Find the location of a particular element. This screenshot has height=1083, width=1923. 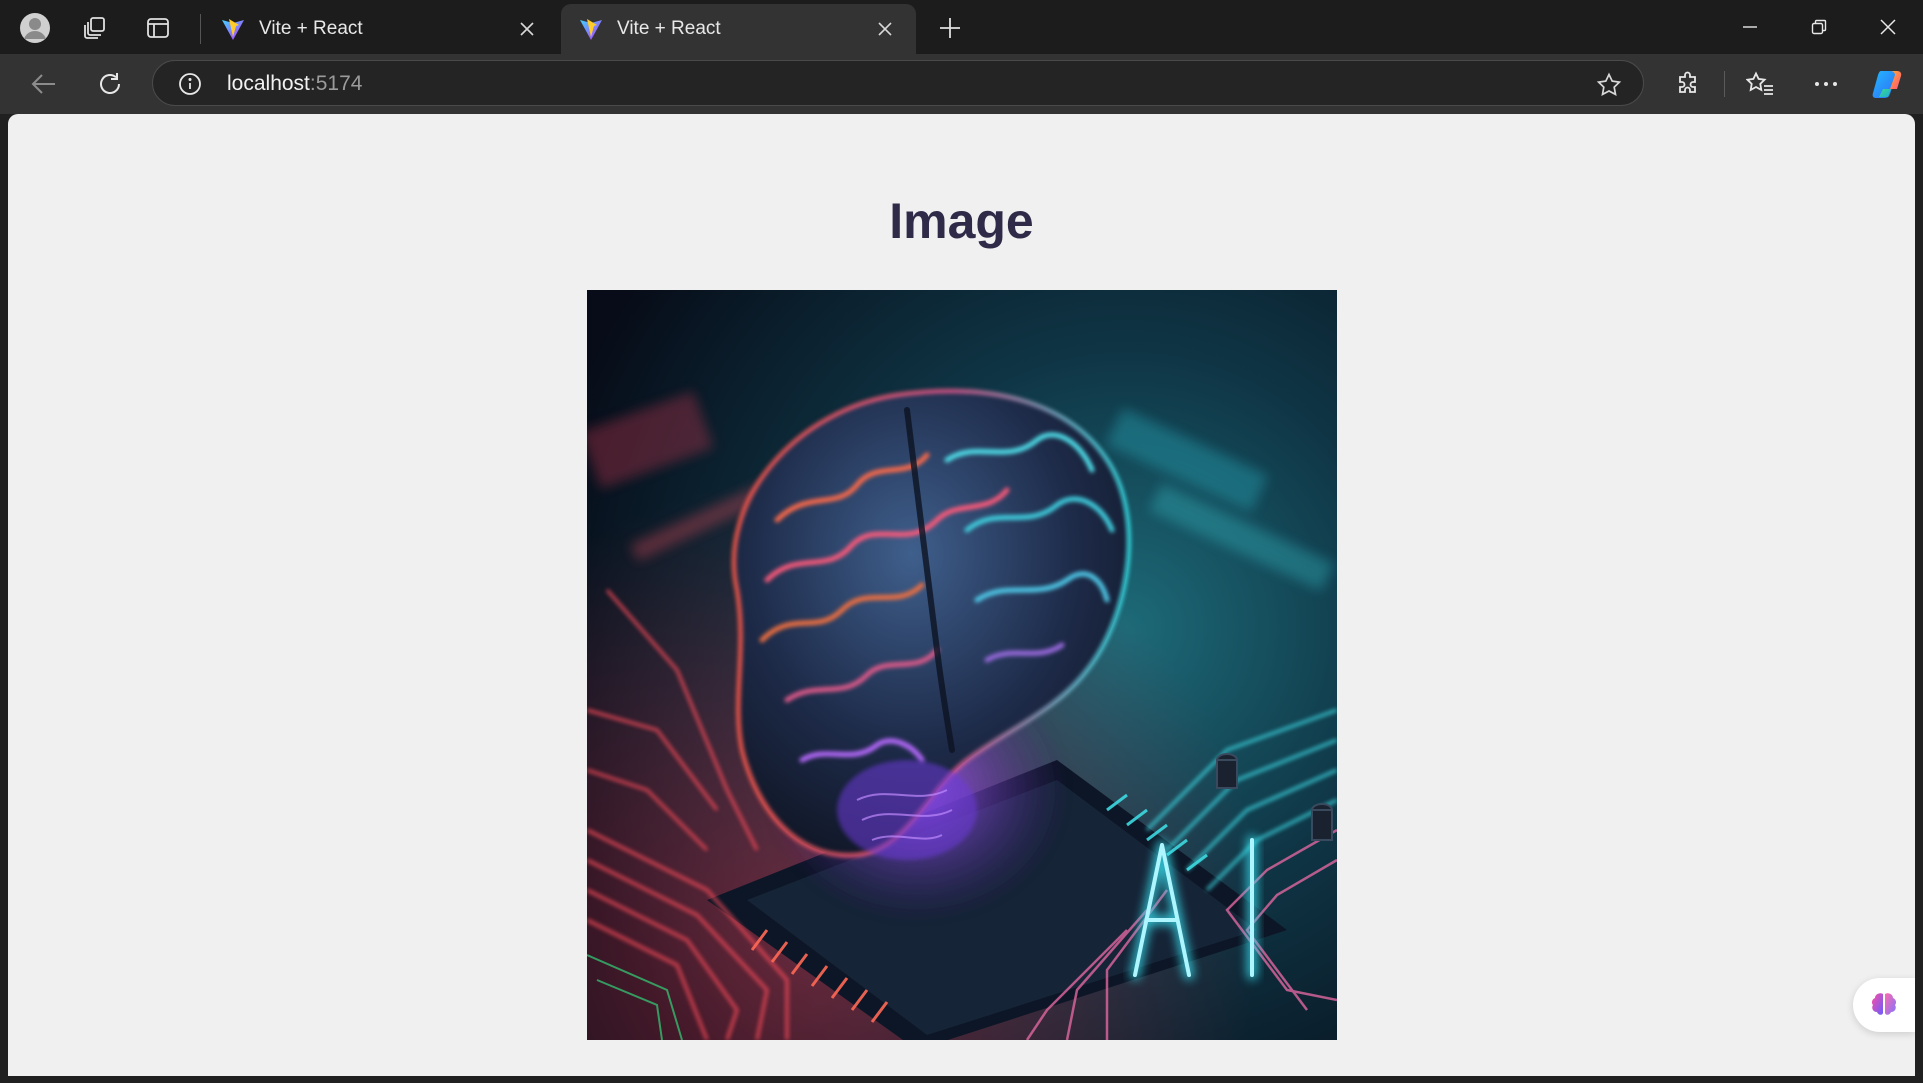

window-bottom-edge is located at coordinates (961, 1079).